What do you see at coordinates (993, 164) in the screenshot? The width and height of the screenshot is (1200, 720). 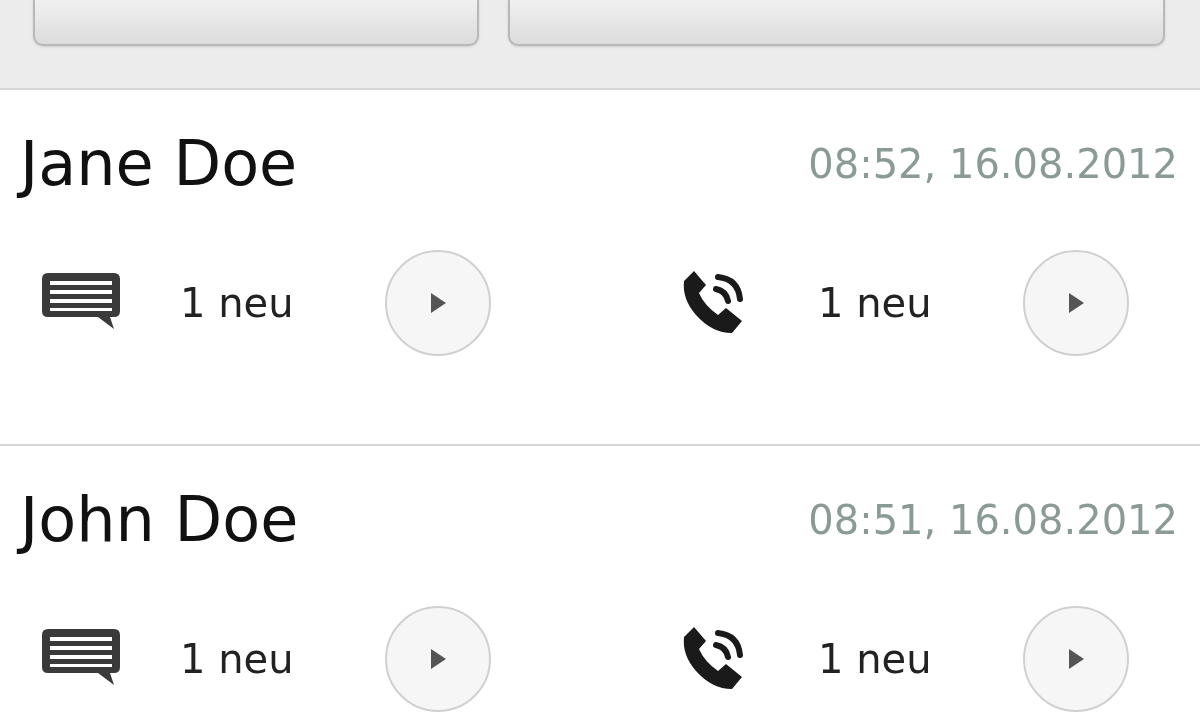 I see `timestamp: 08:52, 16.08.2012` at bounding box center [993, 164].